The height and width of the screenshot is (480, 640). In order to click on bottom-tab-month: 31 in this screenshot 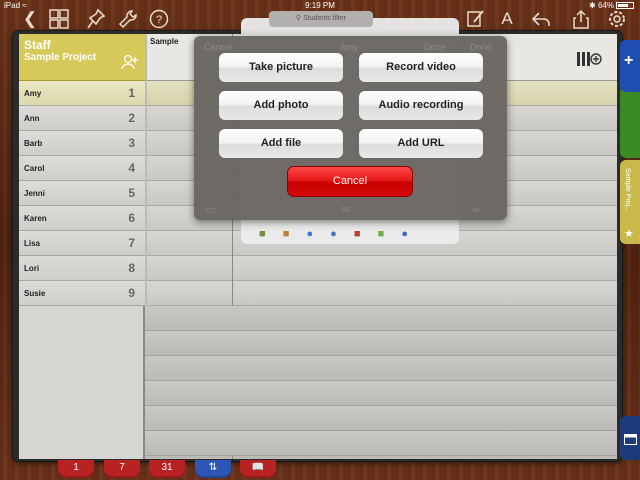, I will do `click(167, 469)`.